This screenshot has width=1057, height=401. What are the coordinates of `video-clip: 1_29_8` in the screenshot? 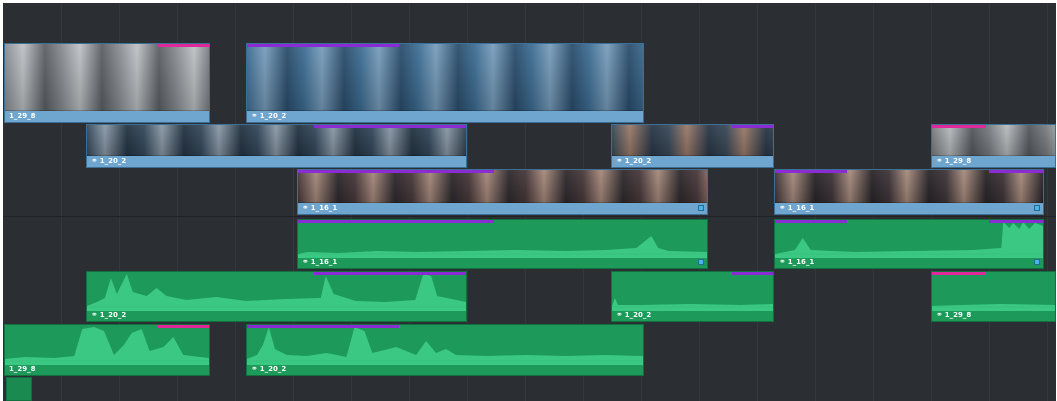 It's located at (107, 83).